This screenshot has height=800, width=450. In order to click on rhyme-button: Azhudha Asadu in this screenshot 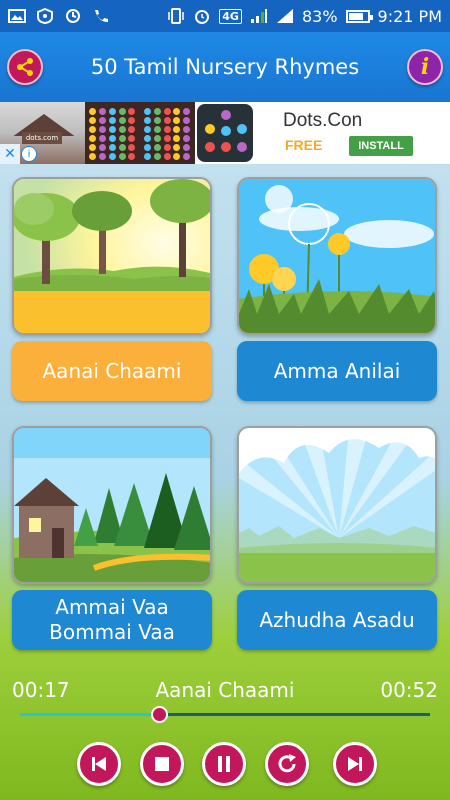, I will do `click(337, 620)`.